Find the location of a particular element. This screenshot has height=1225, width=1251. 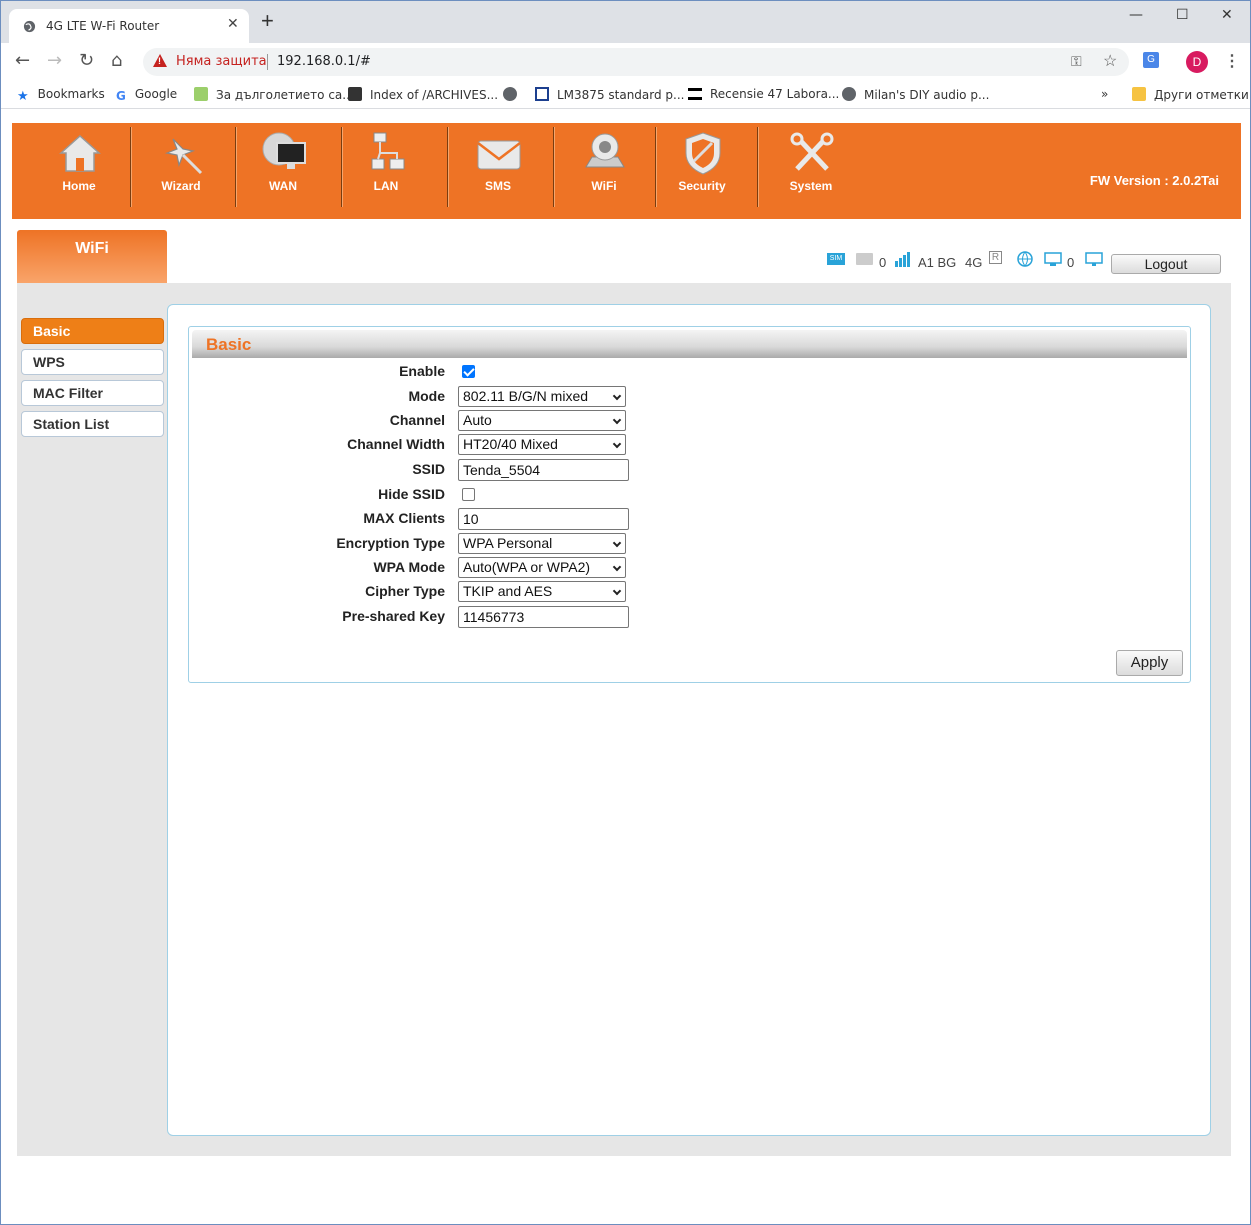

mode-row: Mode 802.11 B/G/N mixed is located at coordinates (689, 396).